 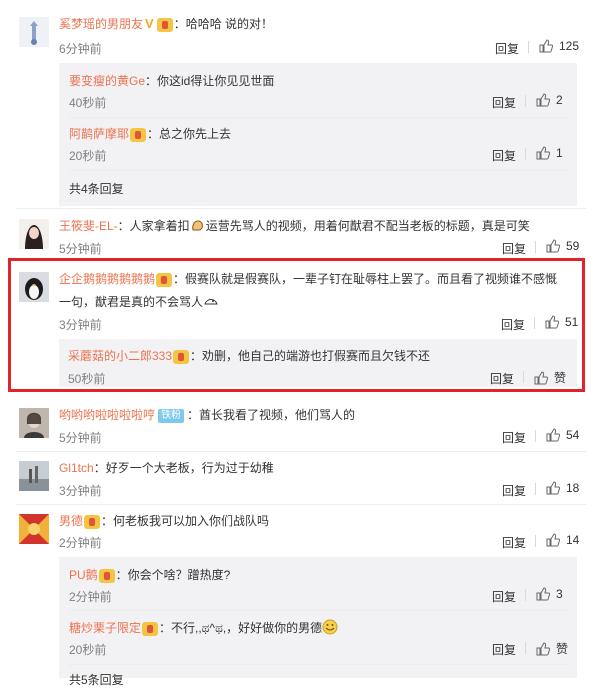 I want to click on reply-author: PU鹅, so click(x=83, y=575).